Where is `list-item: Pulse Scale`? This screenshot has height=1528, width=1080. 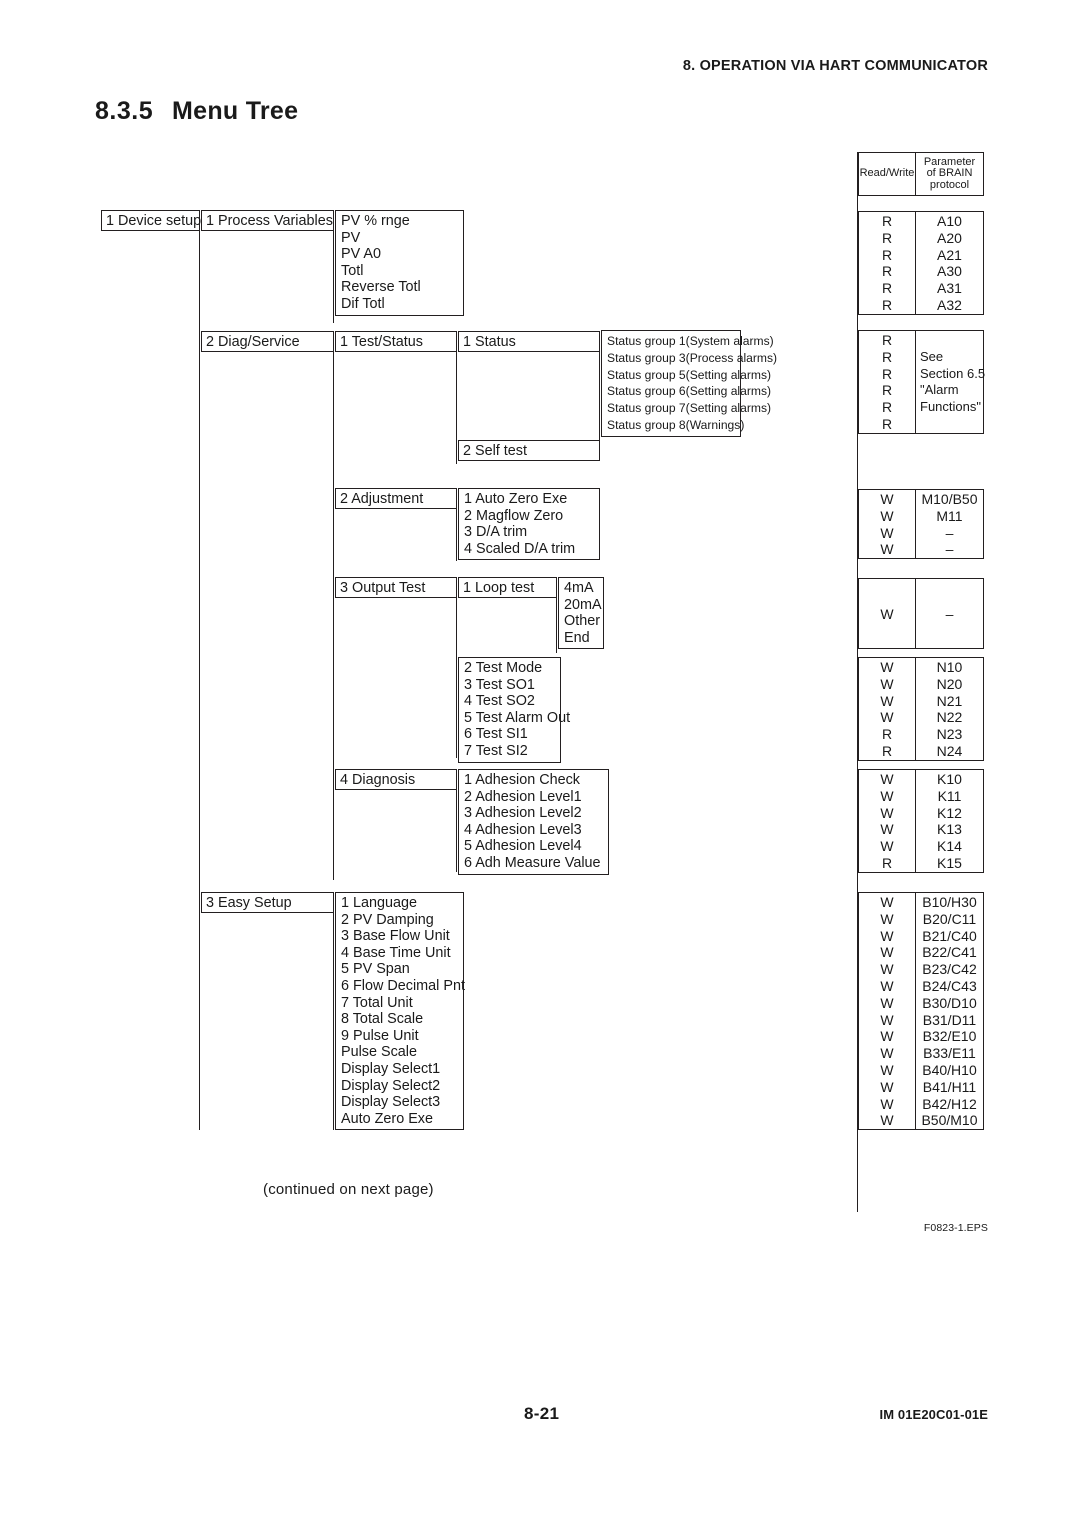
list-item: Pulse Scale is located at coordinates (401, 1052).